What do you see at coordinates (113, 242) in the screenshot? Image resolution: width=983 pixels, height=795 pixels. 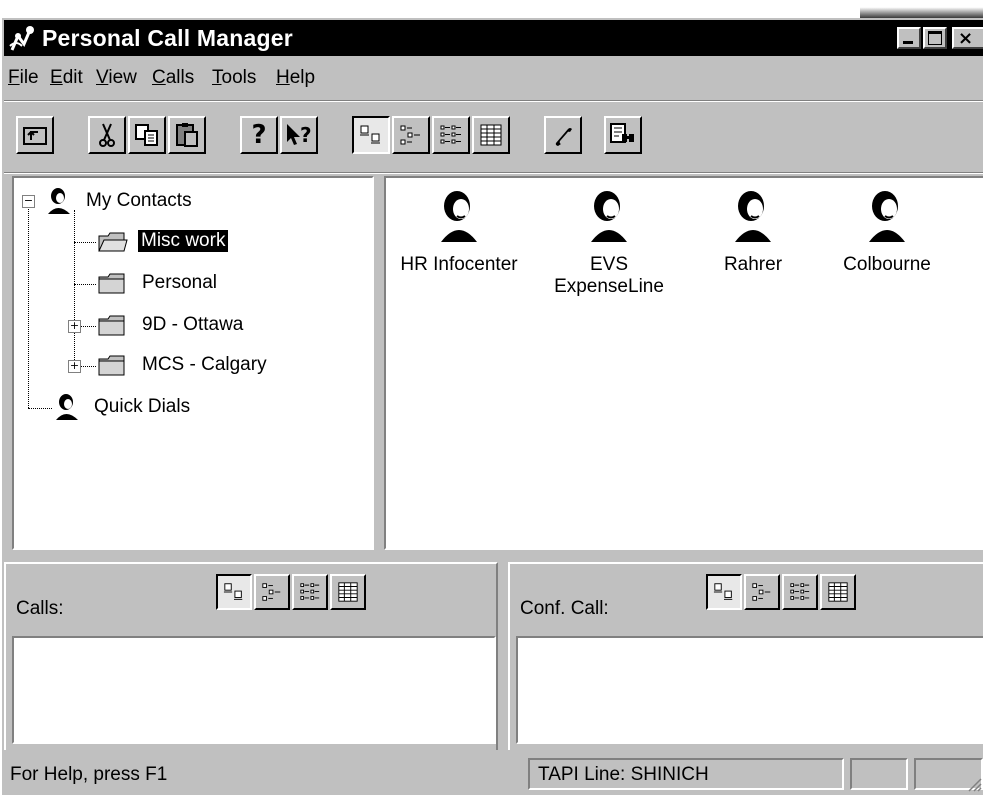 I see `open-folder-icon` at bounding box center [113, 242].